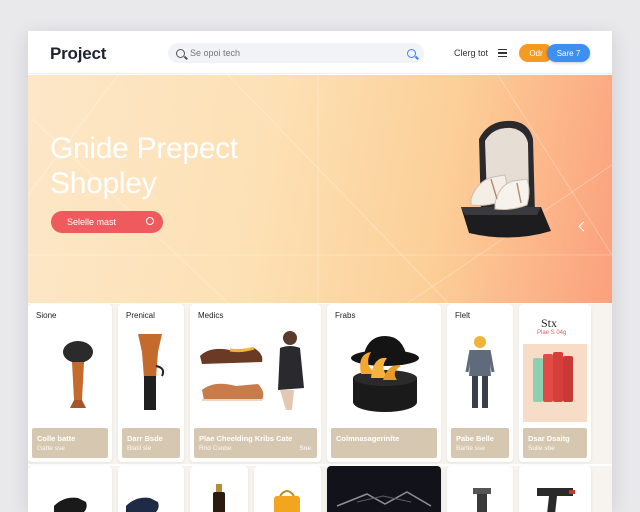  Describe the element at coordinates (470, 448) in the screenshot. I see `card-price: Bartie sse` at that location.